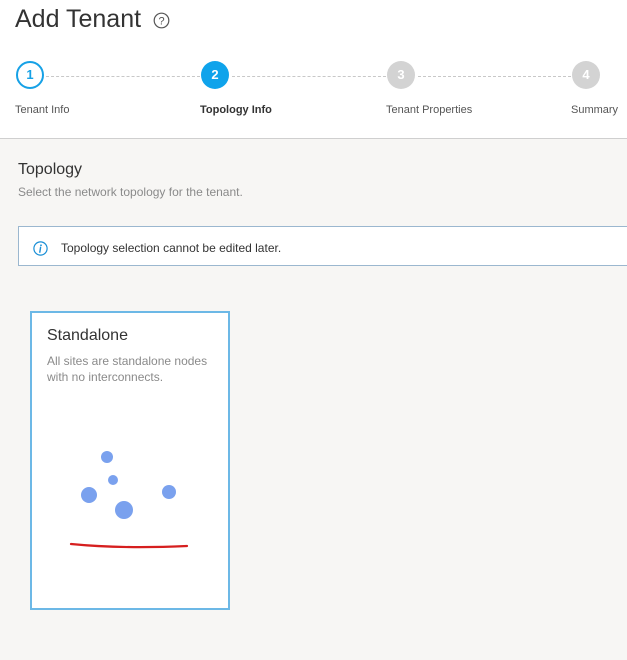 This screenshot has width=627, height=660. I want to click on annotation-underline, so click(129, 545).